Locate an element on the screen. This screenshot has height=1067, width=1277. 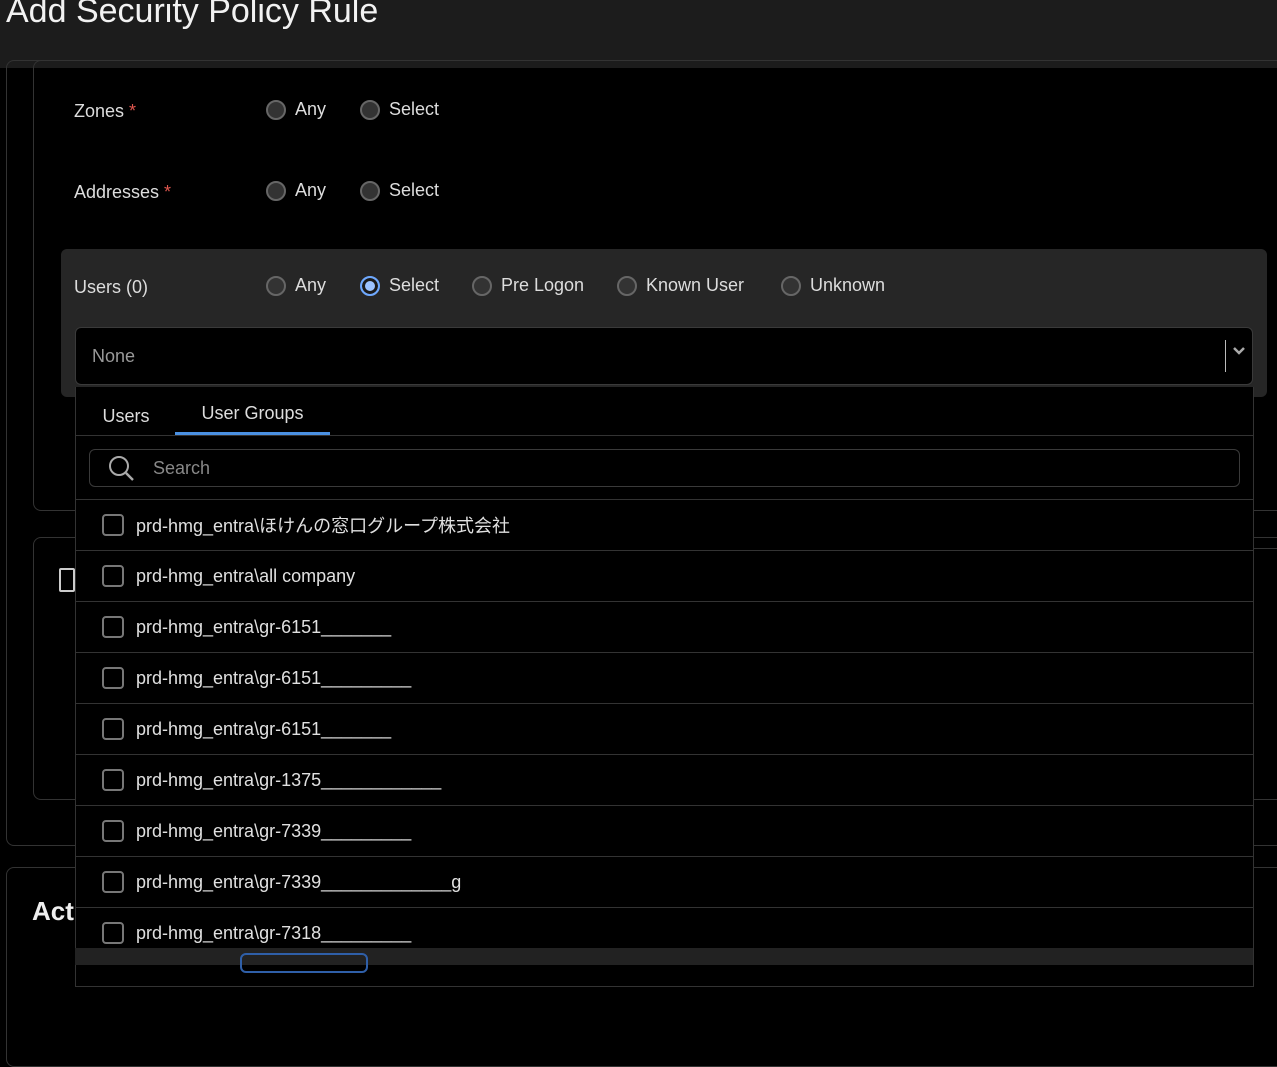
users-dropdown: None is located at coordinates (664, 356).